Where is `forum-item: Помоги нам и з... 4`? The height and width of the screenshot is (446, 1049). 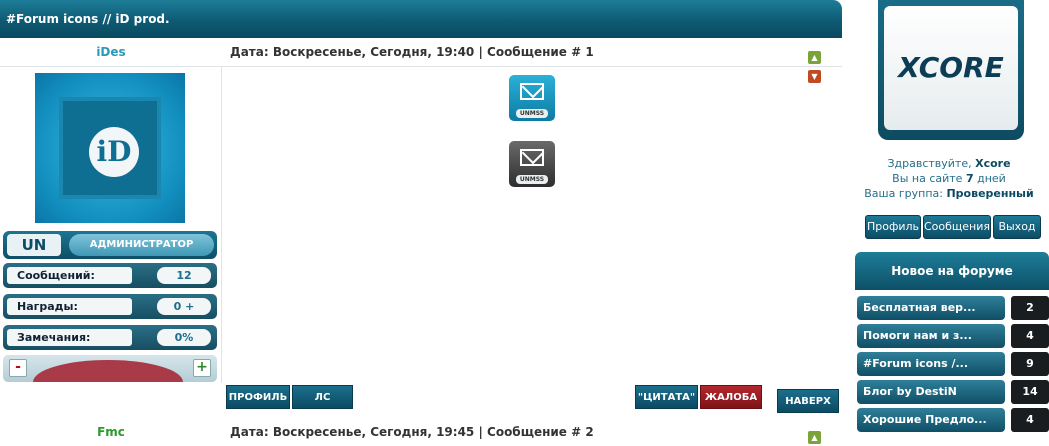 forum-item: Помоги нам и з... 4 is located at coordinates (953, 336).